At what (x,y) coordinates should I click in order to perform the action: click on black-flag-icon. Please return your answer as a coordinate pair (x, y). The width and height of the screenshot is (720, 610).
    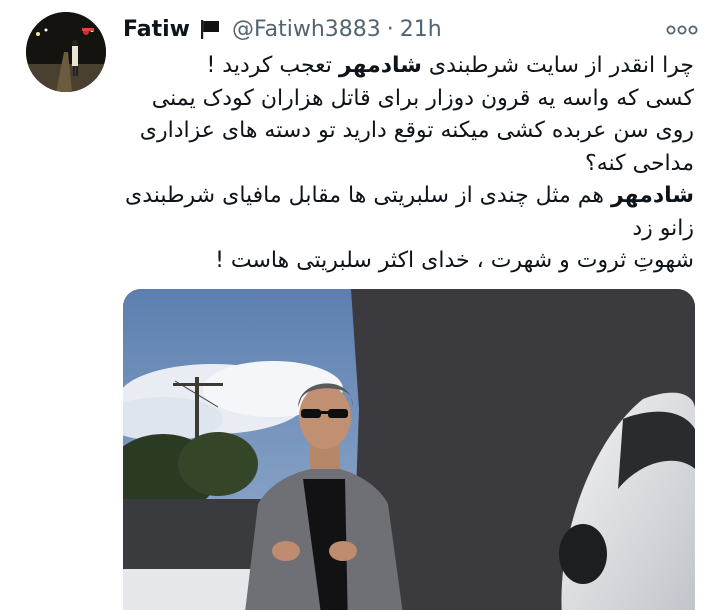
    Looking at the image, I should click on (210, 29).